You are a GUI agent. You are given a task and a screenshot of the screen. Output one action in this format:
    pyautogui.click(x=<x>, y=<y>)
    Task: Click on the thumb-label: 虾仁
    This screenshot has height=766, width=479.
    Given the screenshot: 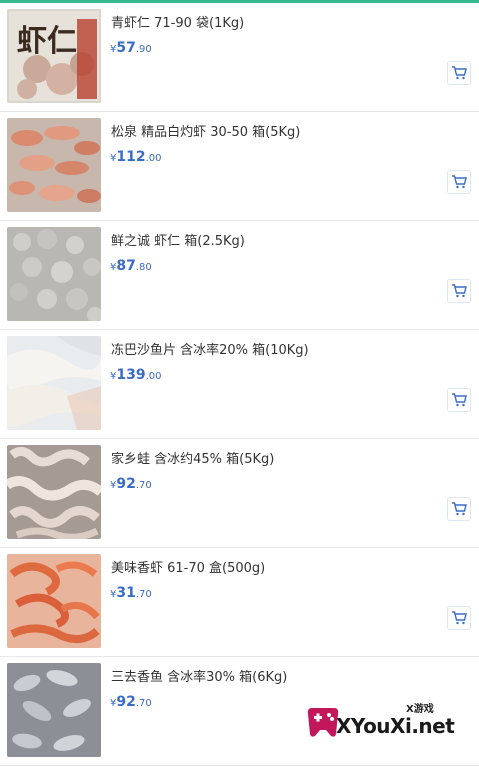 What is the action you would take?
    pyautogui.click(x=47, y=41)
    